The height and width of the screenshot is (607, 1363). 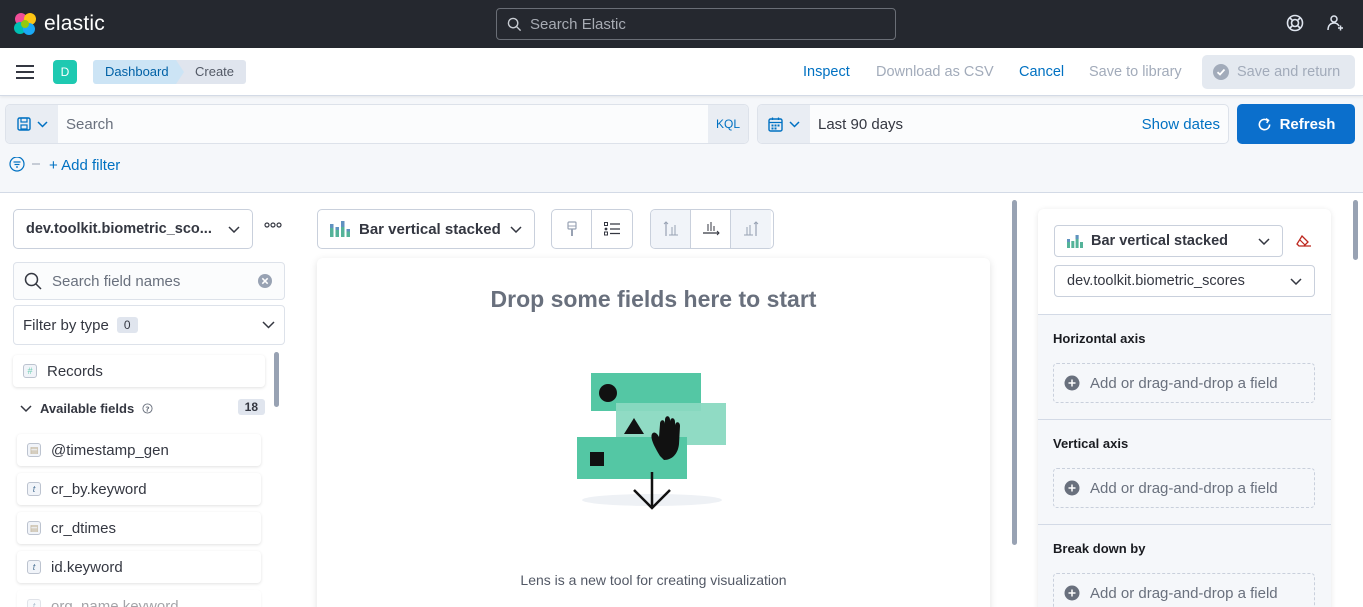 What do you see at coordinates (612, 229) in the screenshot?
I see `legend-icon` at bounding box center [612, 229].